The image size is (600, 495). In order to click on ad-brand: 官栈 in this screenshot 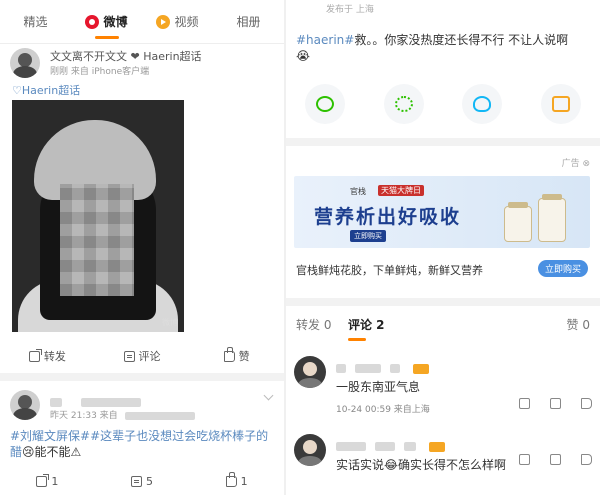, I will do `click(358, 191)`.